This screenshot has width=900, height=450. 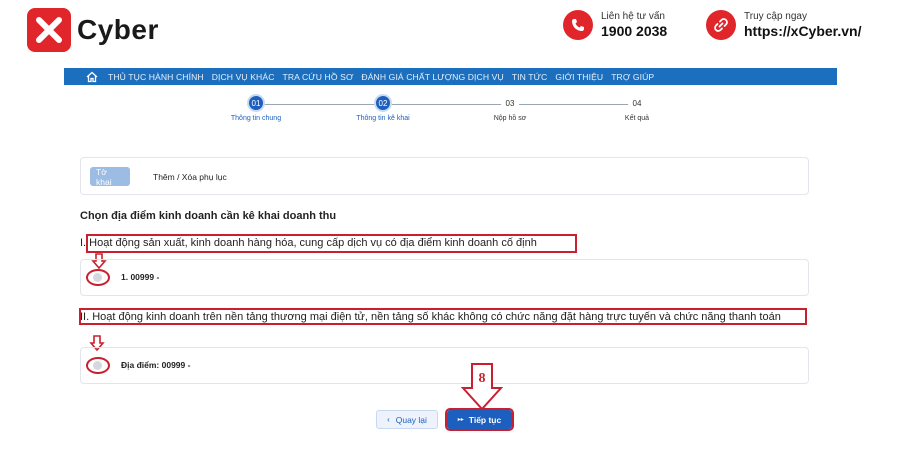 I want to click on annotation-step-number: 8, so click(x=482, y=378).